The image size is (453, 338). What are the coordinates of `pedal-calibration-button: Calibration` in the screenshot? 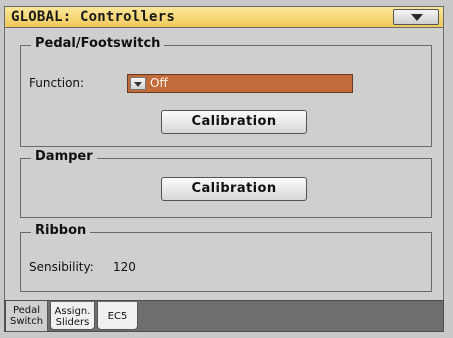 It's located at (234, 122).